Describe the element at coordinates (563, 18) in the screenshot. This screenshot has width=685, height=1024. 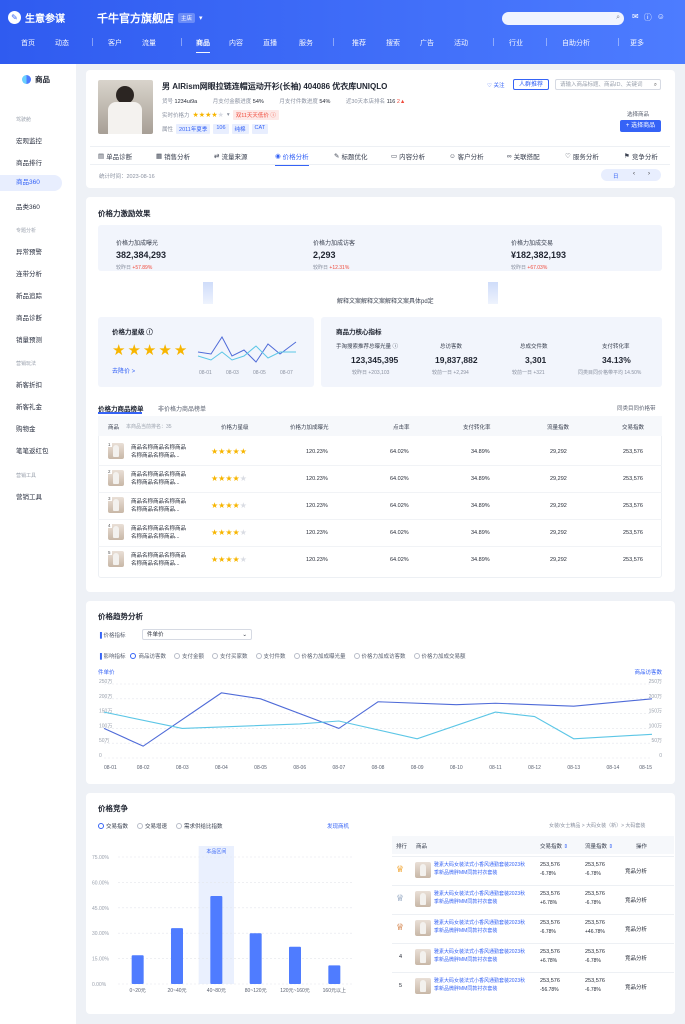
I see `global-search-input: ⌕` at that location.